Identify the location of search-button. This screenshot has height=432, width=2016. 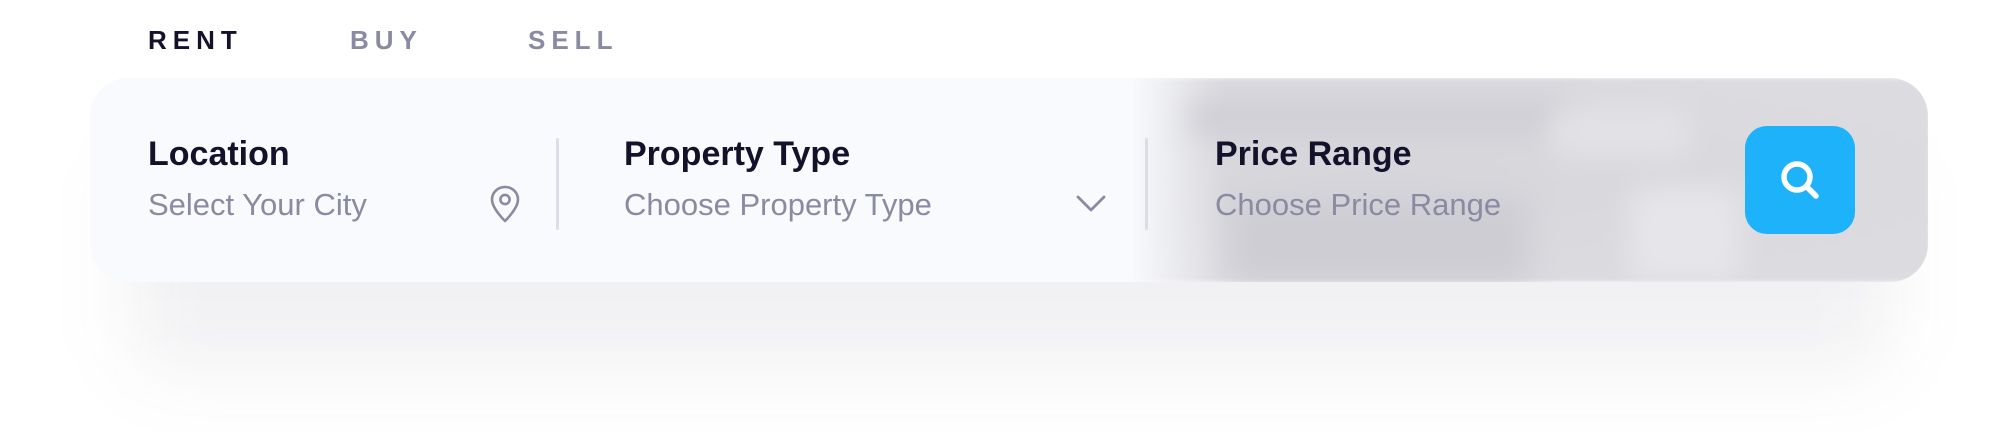
(1800, 180).